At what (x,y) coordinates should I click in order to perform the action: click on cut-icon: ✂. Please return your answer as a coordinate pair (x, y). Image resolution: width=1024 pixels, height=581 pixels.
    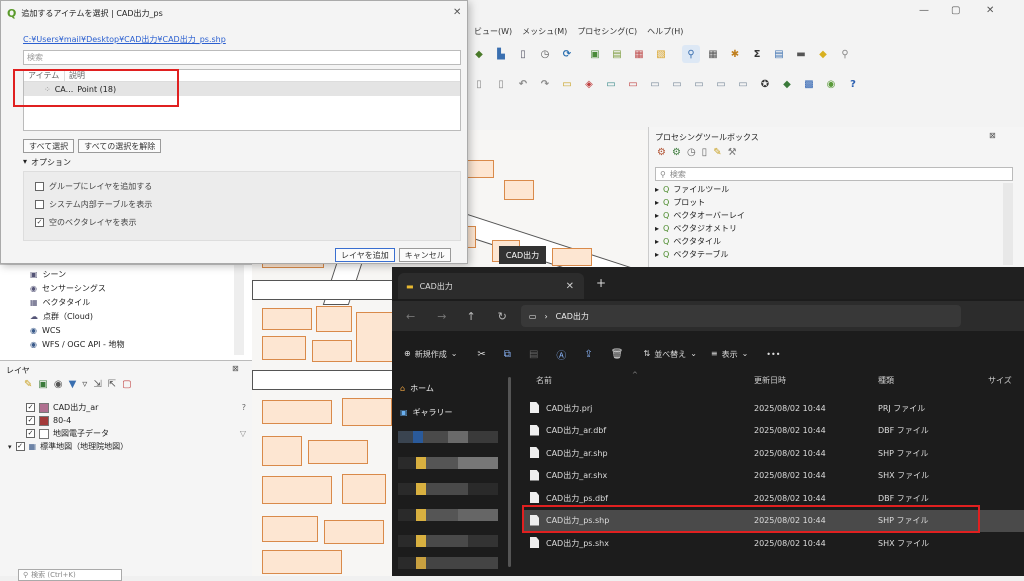
    Looking at the image, I should click on (481, 354).